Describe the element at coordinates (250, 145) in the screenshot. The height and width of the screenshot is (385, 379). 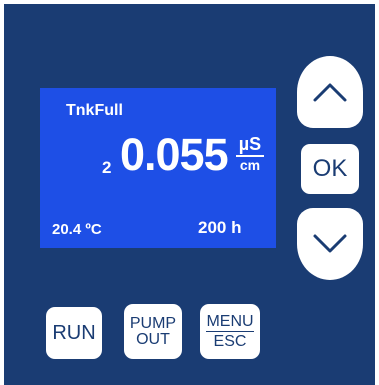
I see `unit-numerator: µS` at that location.